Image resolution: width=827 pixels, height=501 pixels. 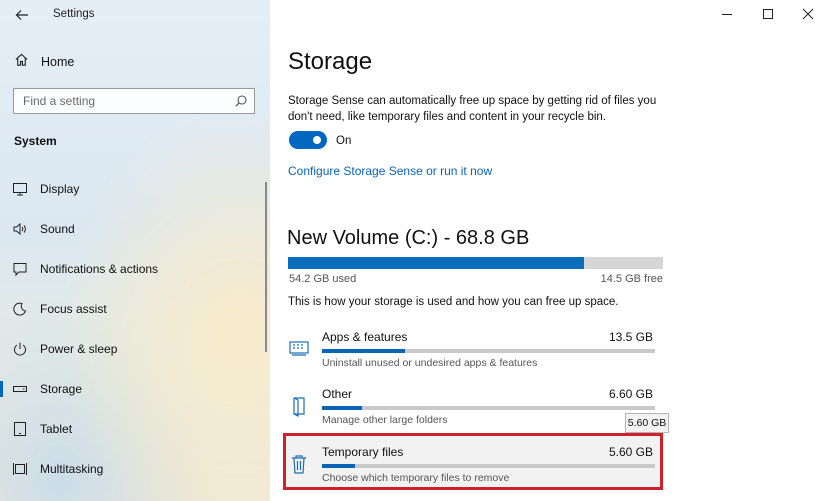 What do you see at coordinates (363, 452) in the screenshot?
I see `category-name: Temporary files` at bounding box center [363, 452].